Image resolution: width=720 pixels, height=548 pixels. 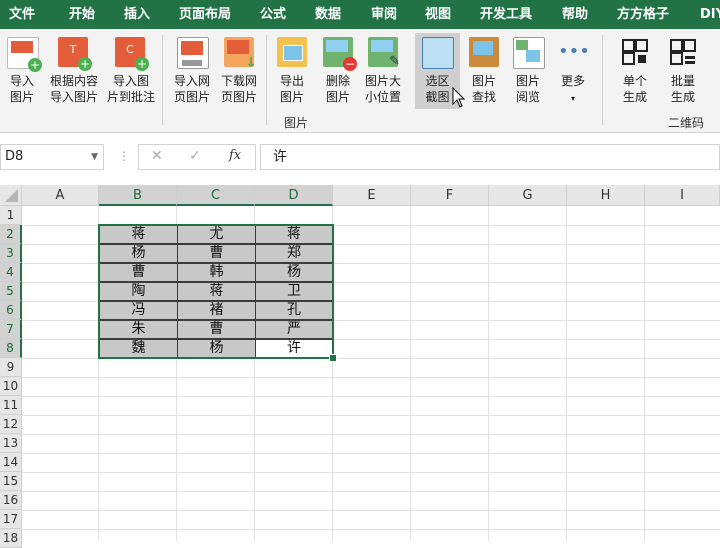 What do you see at coordinates (11, 348) in the screenshot?
I see `row-header-8: 8` at bounding box center [11, 348].